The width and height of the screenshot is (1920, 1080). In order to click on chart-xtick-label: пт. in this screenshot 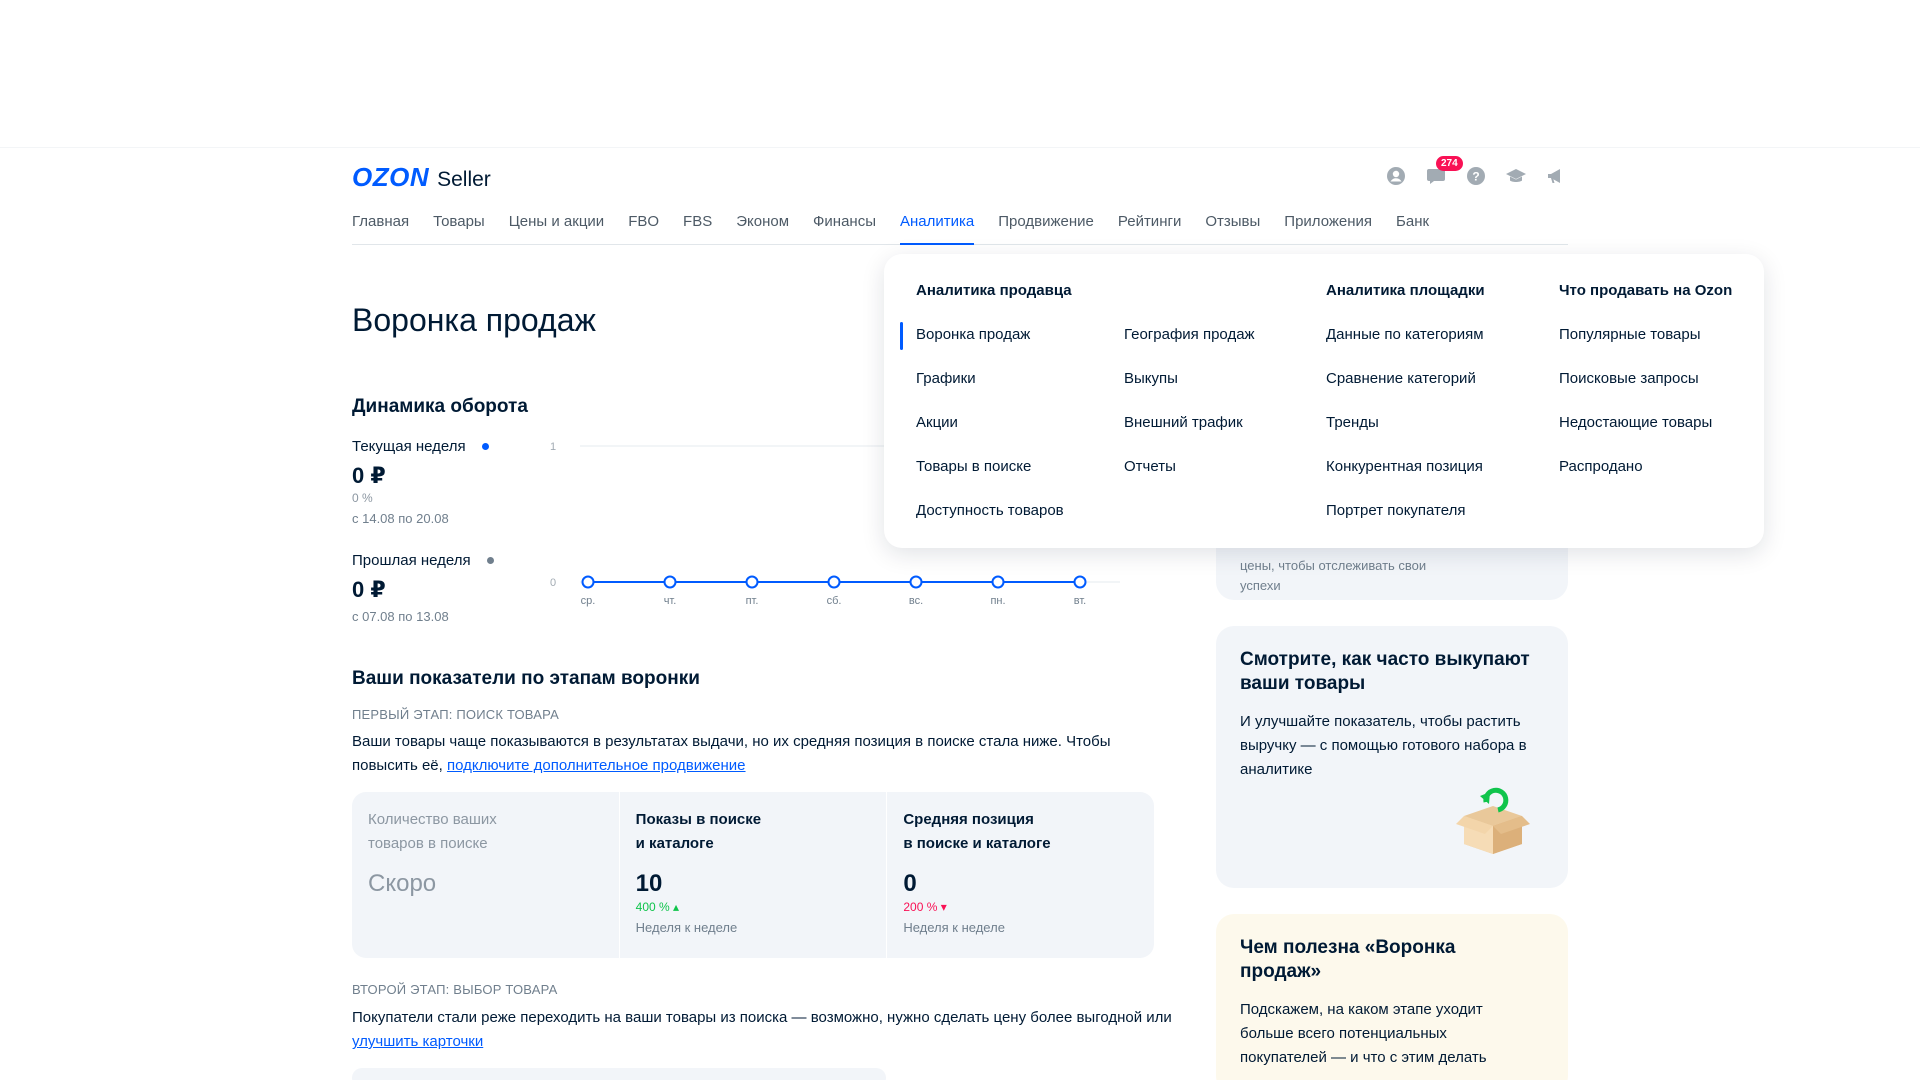, I will do `click(752, 601)`.